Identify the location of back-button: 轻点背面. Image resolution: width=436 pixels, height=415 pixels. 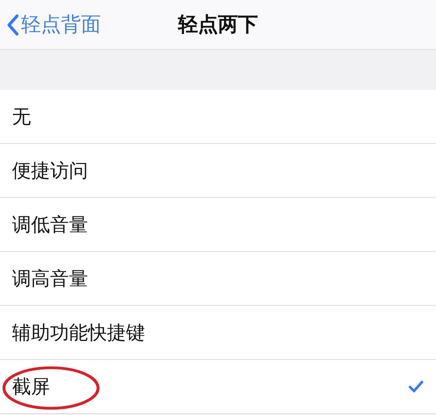
(50, 24).